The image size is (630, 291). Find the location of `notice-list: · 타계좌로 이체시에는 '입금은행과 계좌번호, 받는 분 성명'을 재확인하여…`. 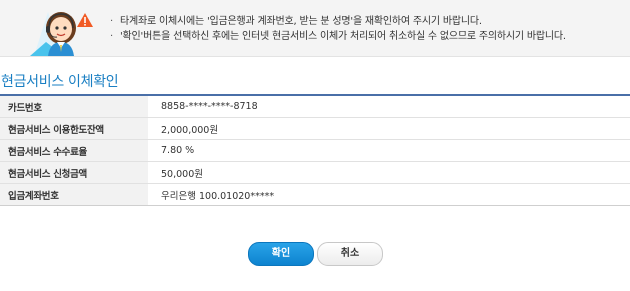

notice-list: · 타계좌로 이체시에는 '입금은행과 계좌번호, 받는 분 성명'을 재확인하여… is located at coordinates (338, 29).